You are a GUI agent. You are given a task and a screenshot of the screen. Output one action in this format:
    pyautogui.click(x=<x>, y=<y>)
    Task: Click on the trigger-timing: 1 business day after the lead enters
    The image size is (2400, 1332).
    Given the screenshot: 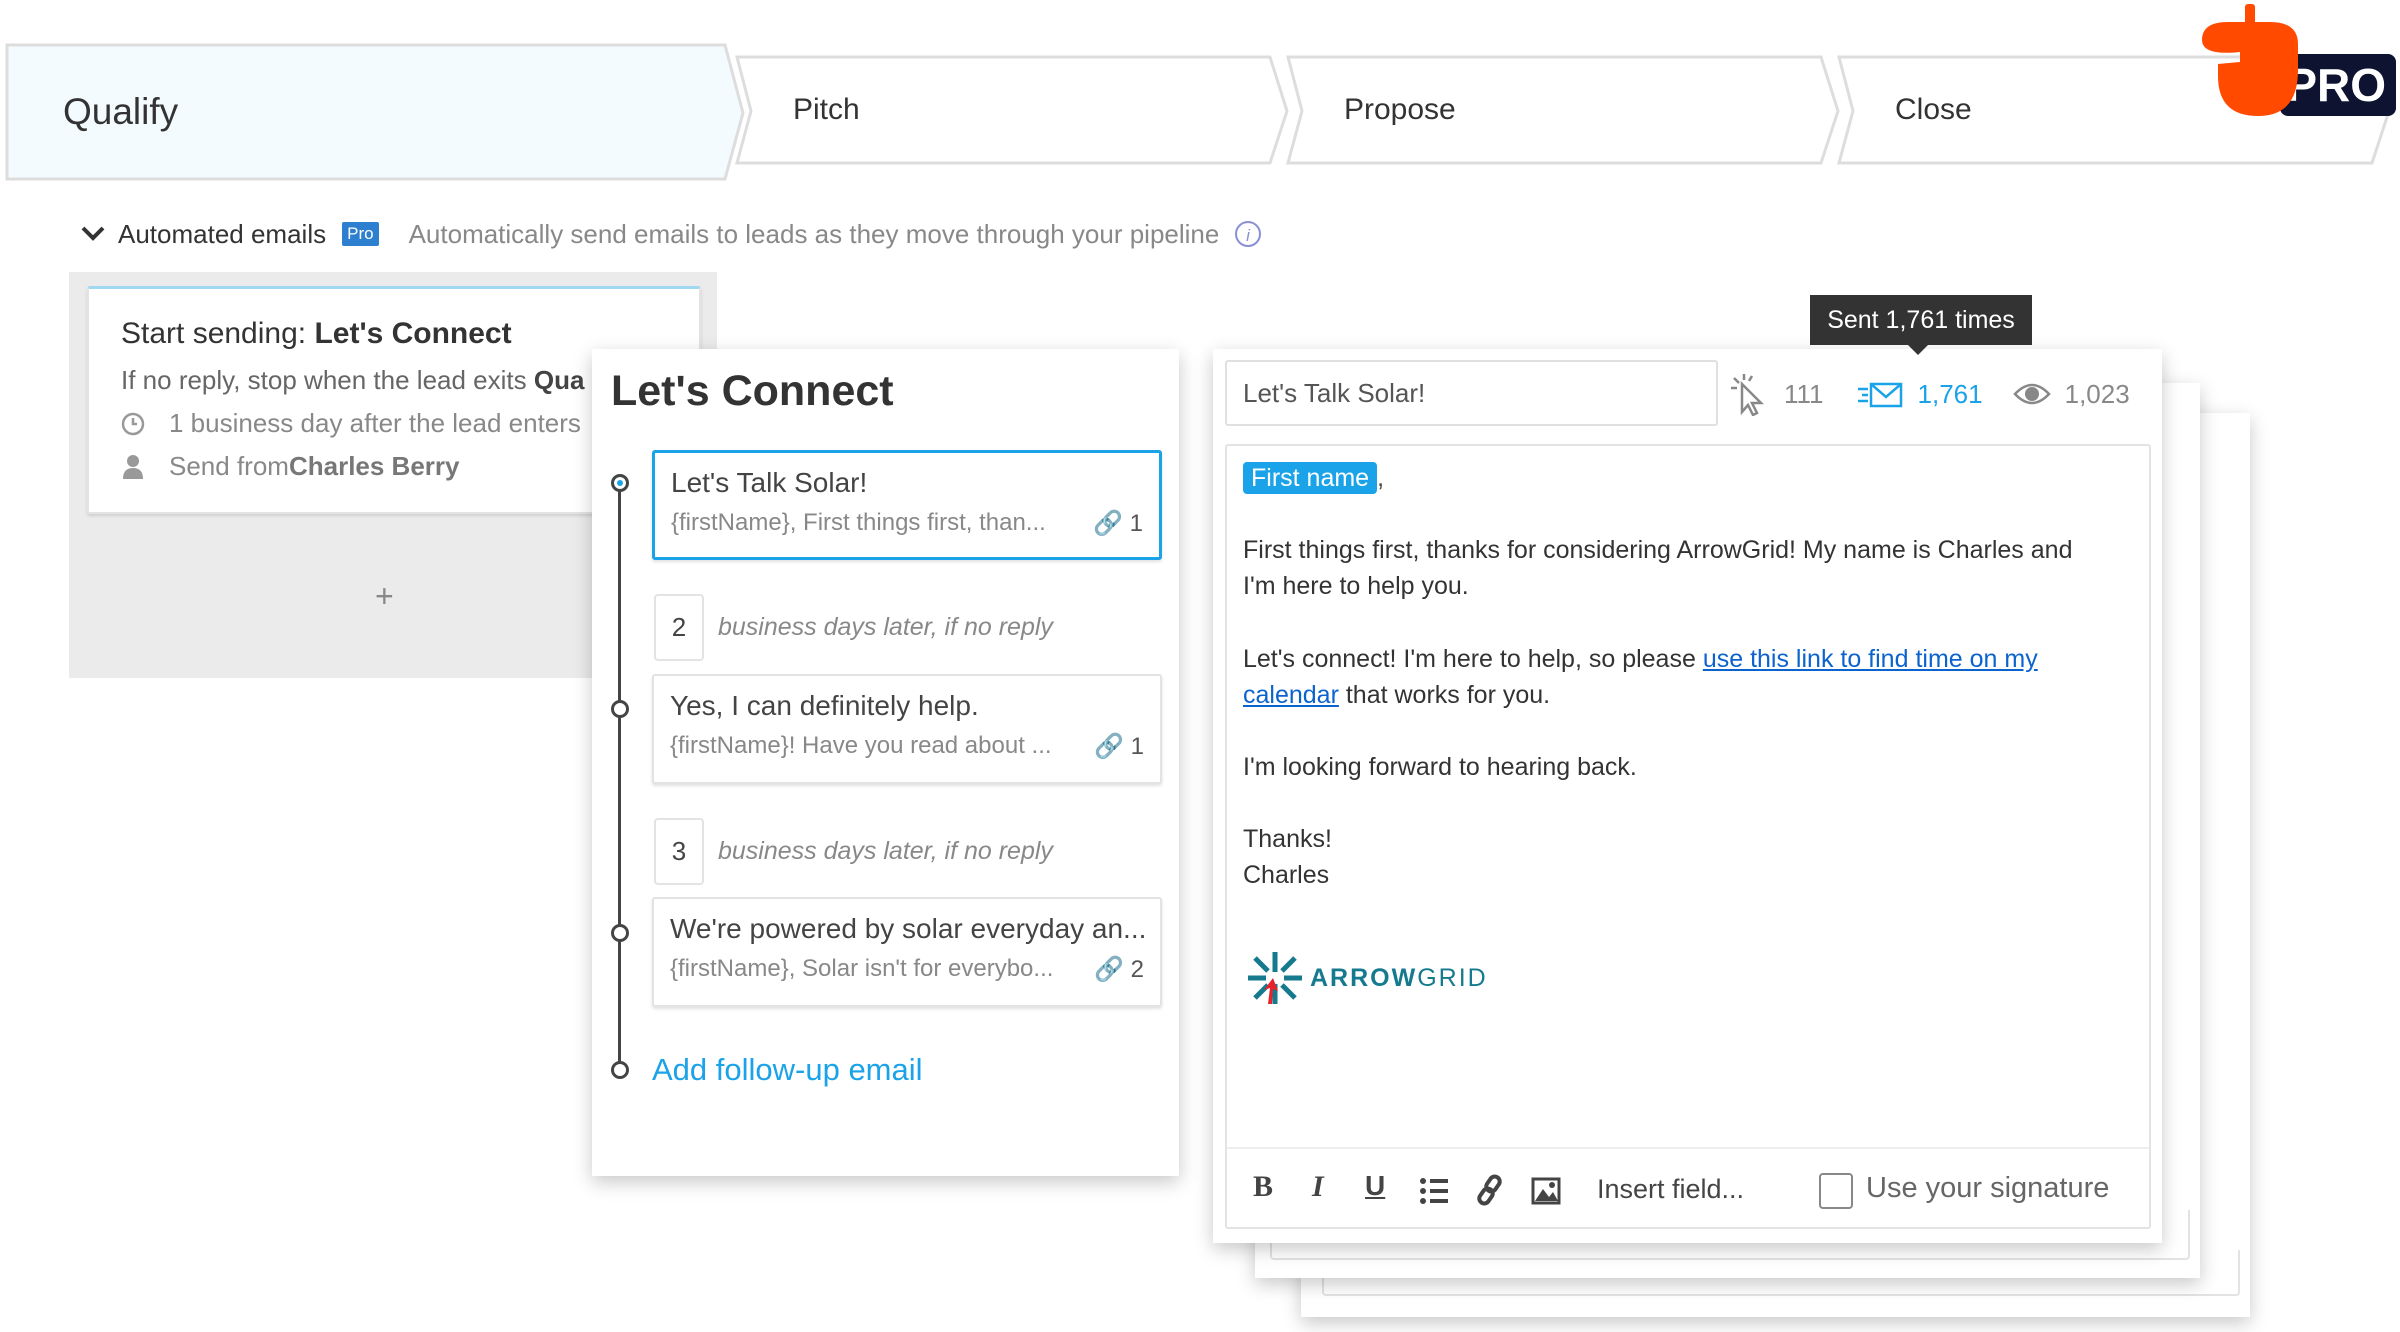 What is the action you would take?
    pyautogui.click(x=375, y=423)
    